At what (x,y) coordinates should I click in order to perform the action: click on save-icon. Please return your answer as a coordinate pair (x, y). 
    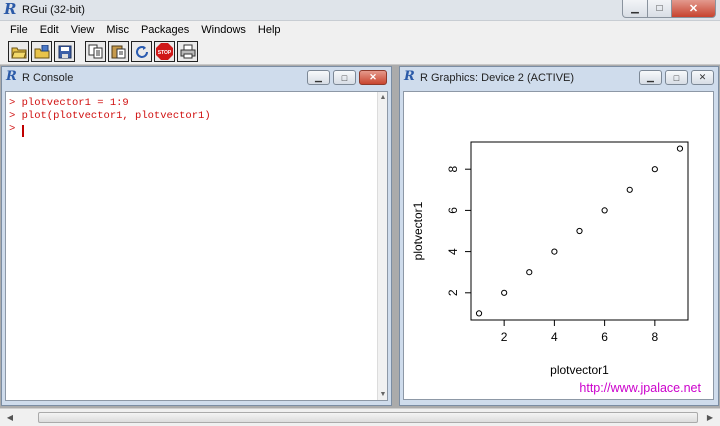
    Looking at the image, I should click on (64, 51).